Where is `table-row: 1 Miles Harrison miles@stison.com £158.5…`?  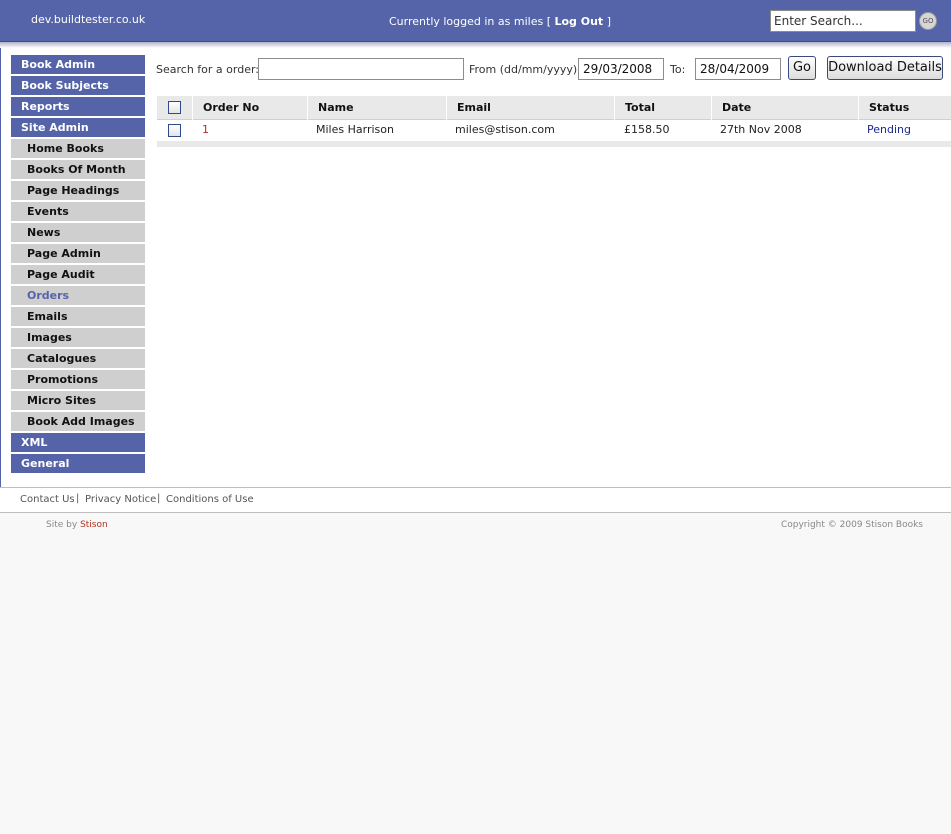 table-row: 1 Miles Harrison miles@stison.com £158.5… is located at coordinates (554, 130).